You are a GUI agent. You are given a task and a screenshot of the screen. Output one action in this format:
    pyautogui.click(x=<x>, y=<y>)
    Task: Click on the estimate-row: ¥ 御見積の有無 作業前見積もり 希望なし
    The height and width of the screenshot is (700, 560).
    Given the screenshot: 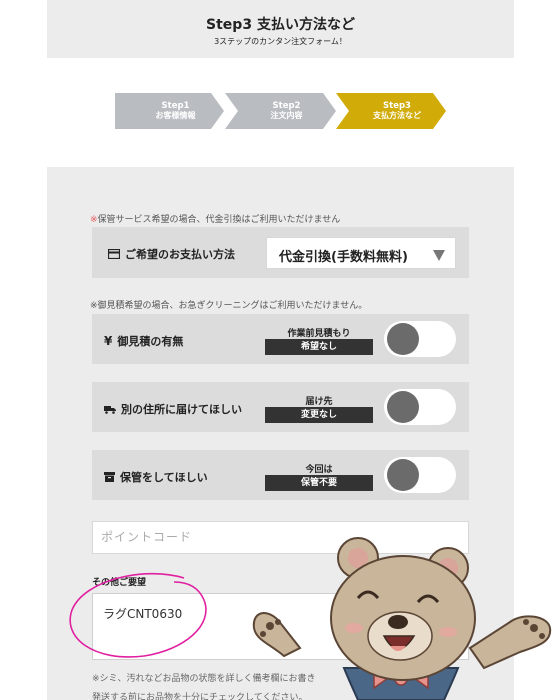 What is the action you would take?
    pyautogui.click(x=280, y=339)
    